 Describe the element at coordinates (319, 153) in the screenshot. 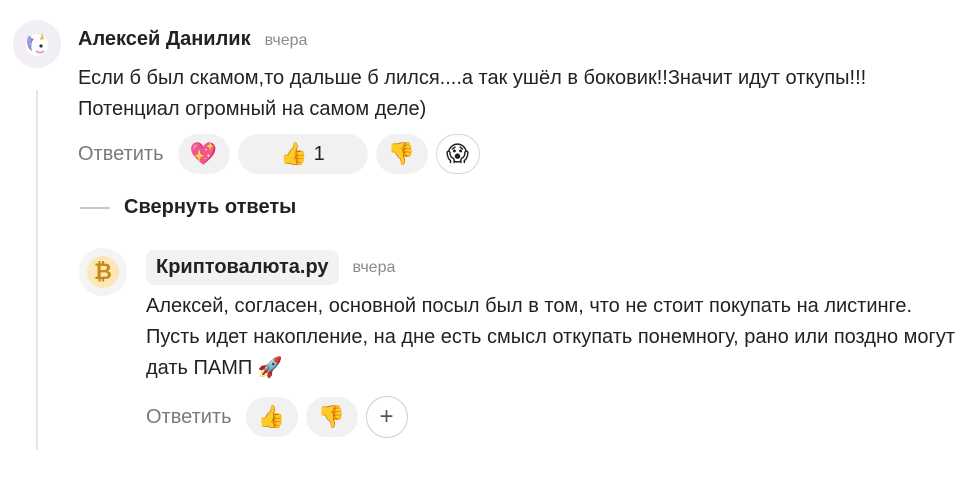

I see `reaction-count: 1` at that location.